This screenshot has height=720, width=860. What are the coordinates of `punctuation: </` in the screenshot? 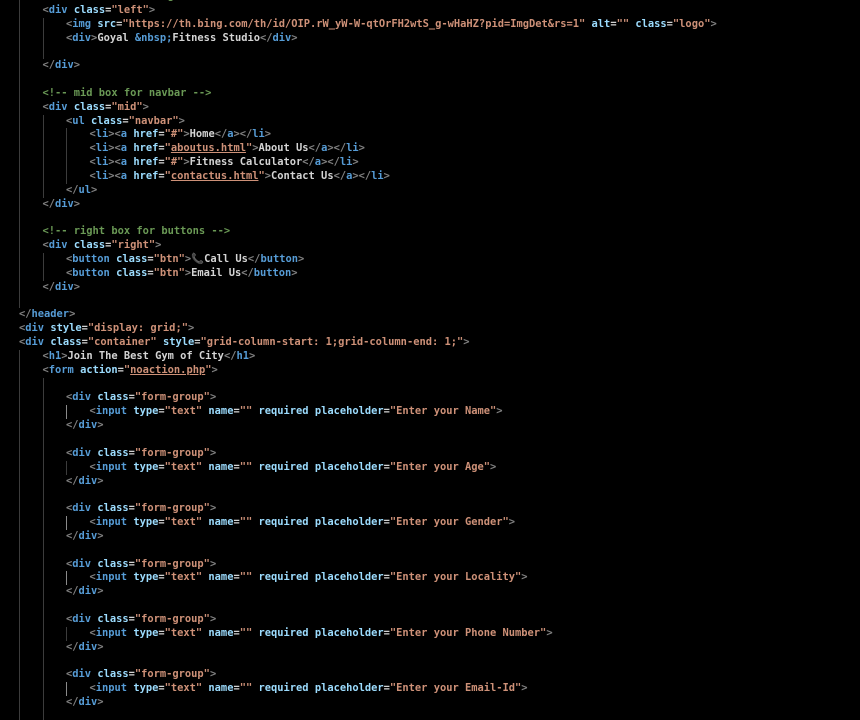 It's located at (25, 314).